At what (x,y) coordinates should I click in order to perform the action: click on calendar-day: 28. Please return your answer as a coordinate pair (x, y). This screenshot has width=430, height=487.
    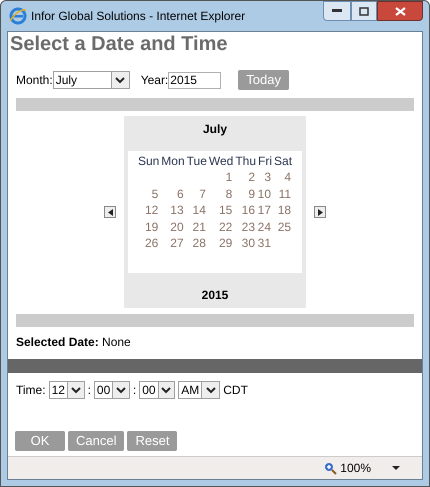
    Looking at the image, I should click on (199, 243).